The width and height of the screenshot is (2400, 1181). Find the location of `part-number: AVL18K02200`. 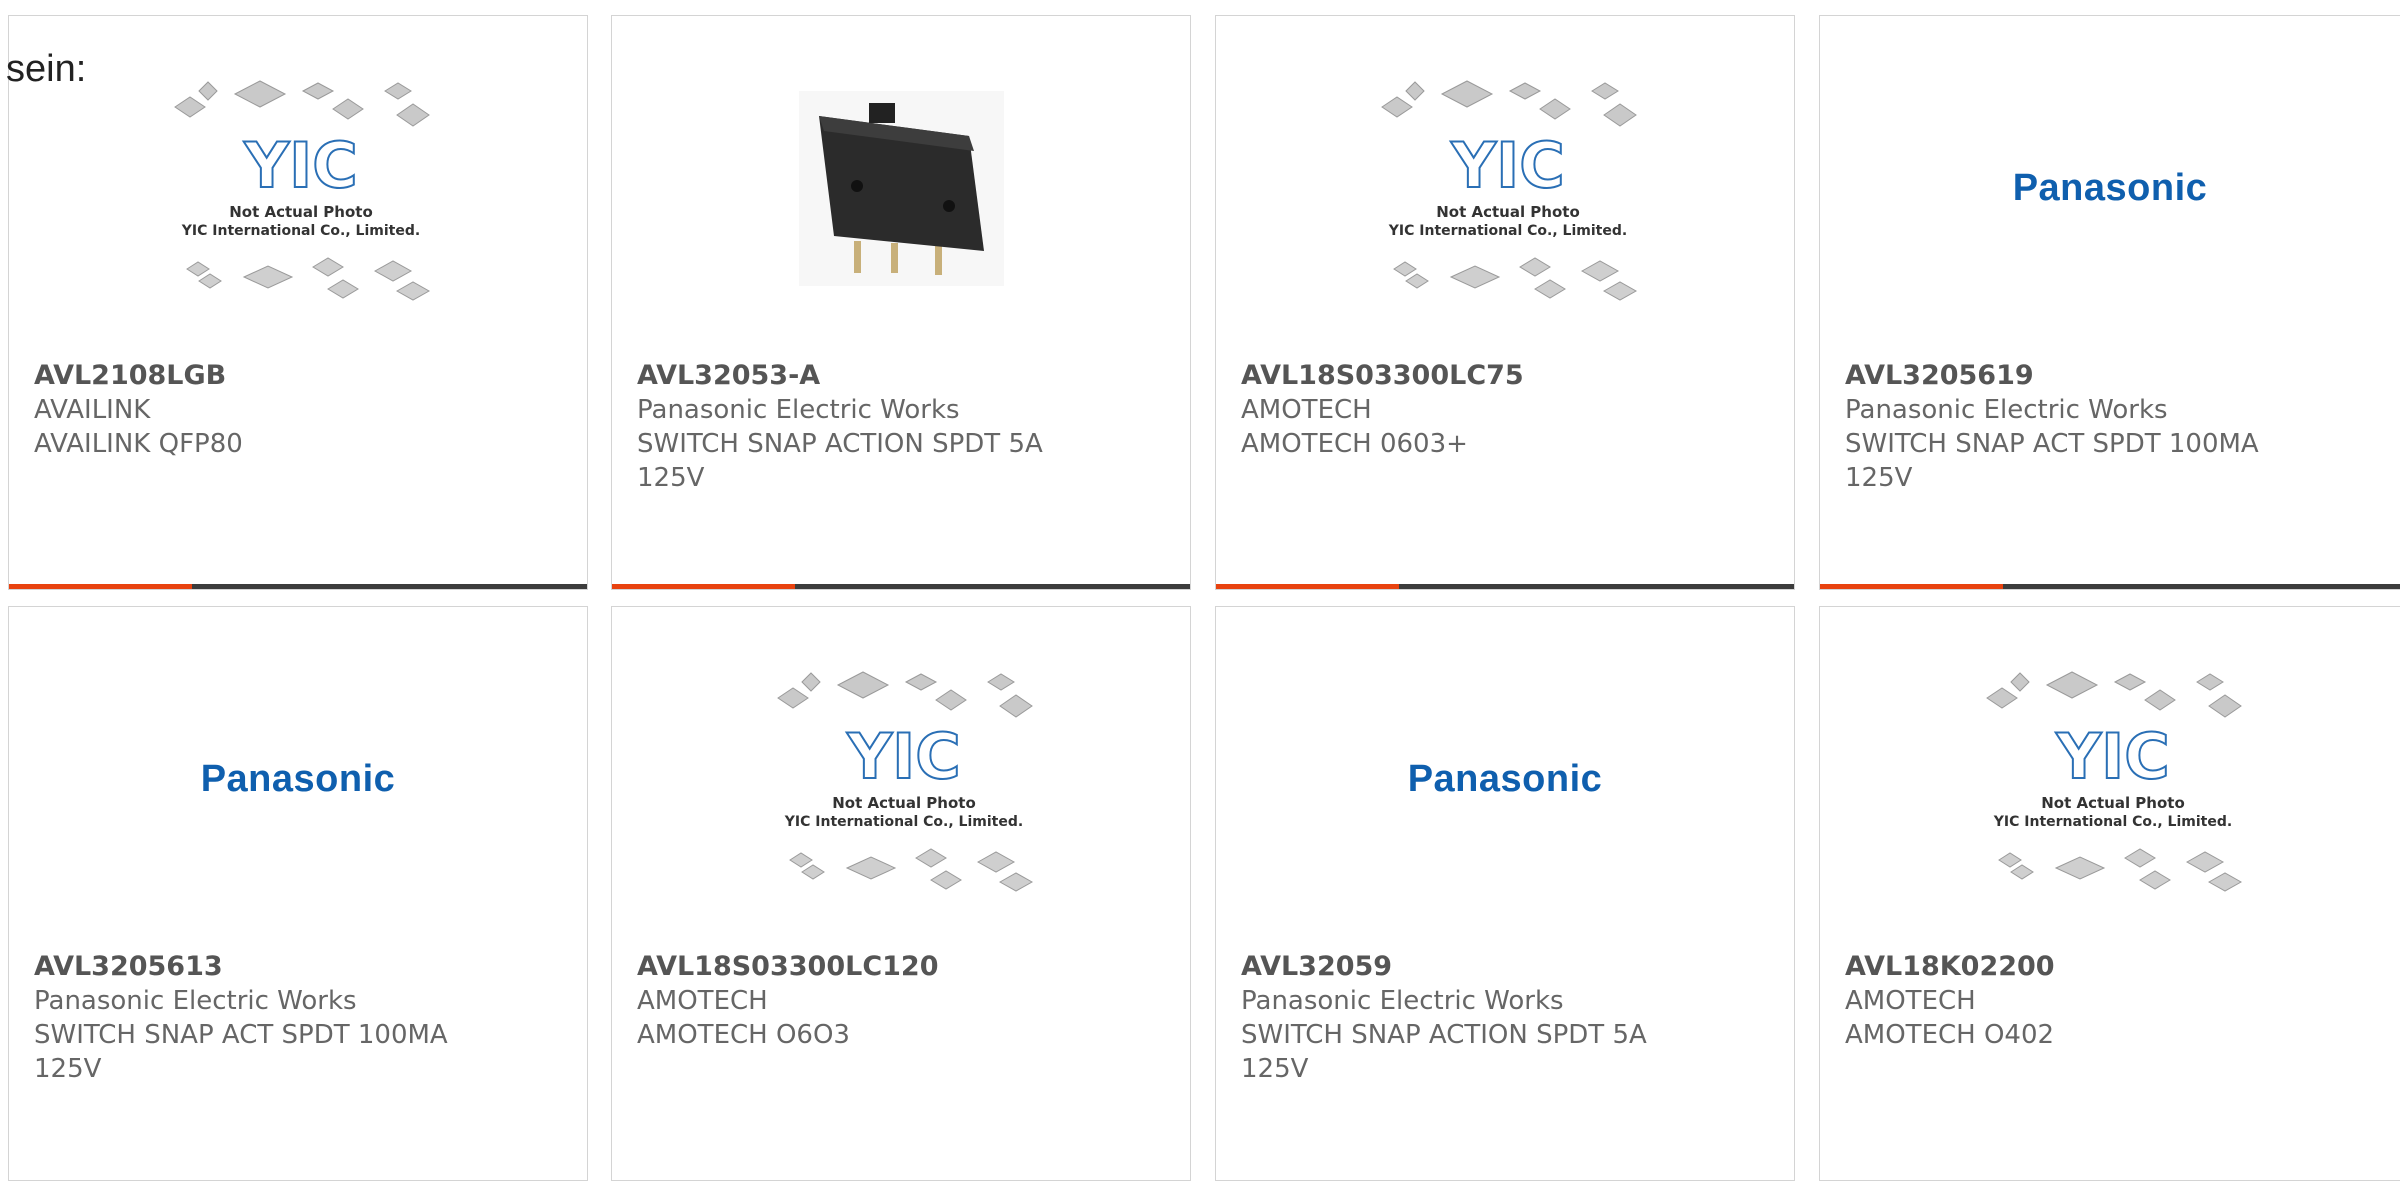

part-number: AVL18K02200 is located at coordinates (2105, 967).